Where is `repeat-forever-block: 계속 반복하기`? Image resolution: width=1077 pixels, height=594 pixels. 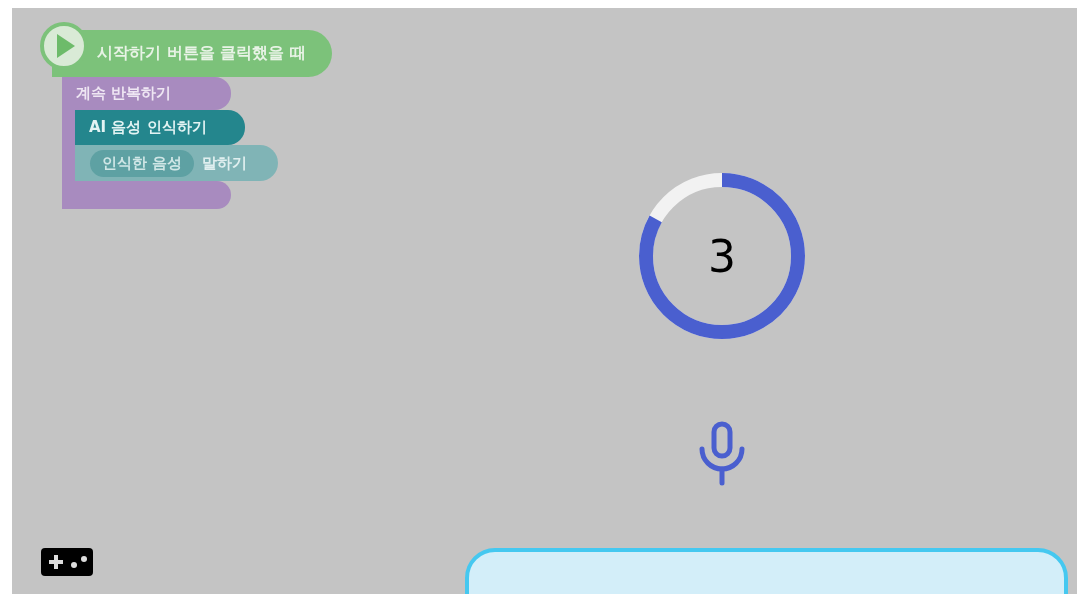
repeat-forever-block: 계속 반복하기 is located at coordinates (146, 93).